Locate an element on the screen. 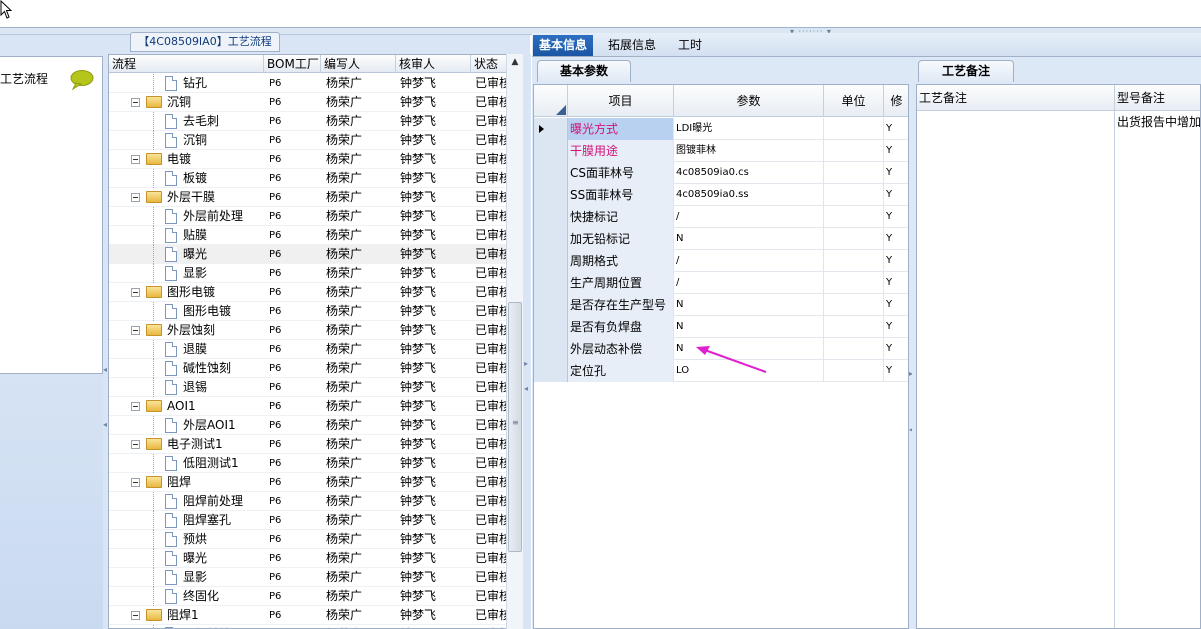 The height and width of the screenshot is (629, 1201). flow-cell: 终固化 is located at coordinates (186, 596).